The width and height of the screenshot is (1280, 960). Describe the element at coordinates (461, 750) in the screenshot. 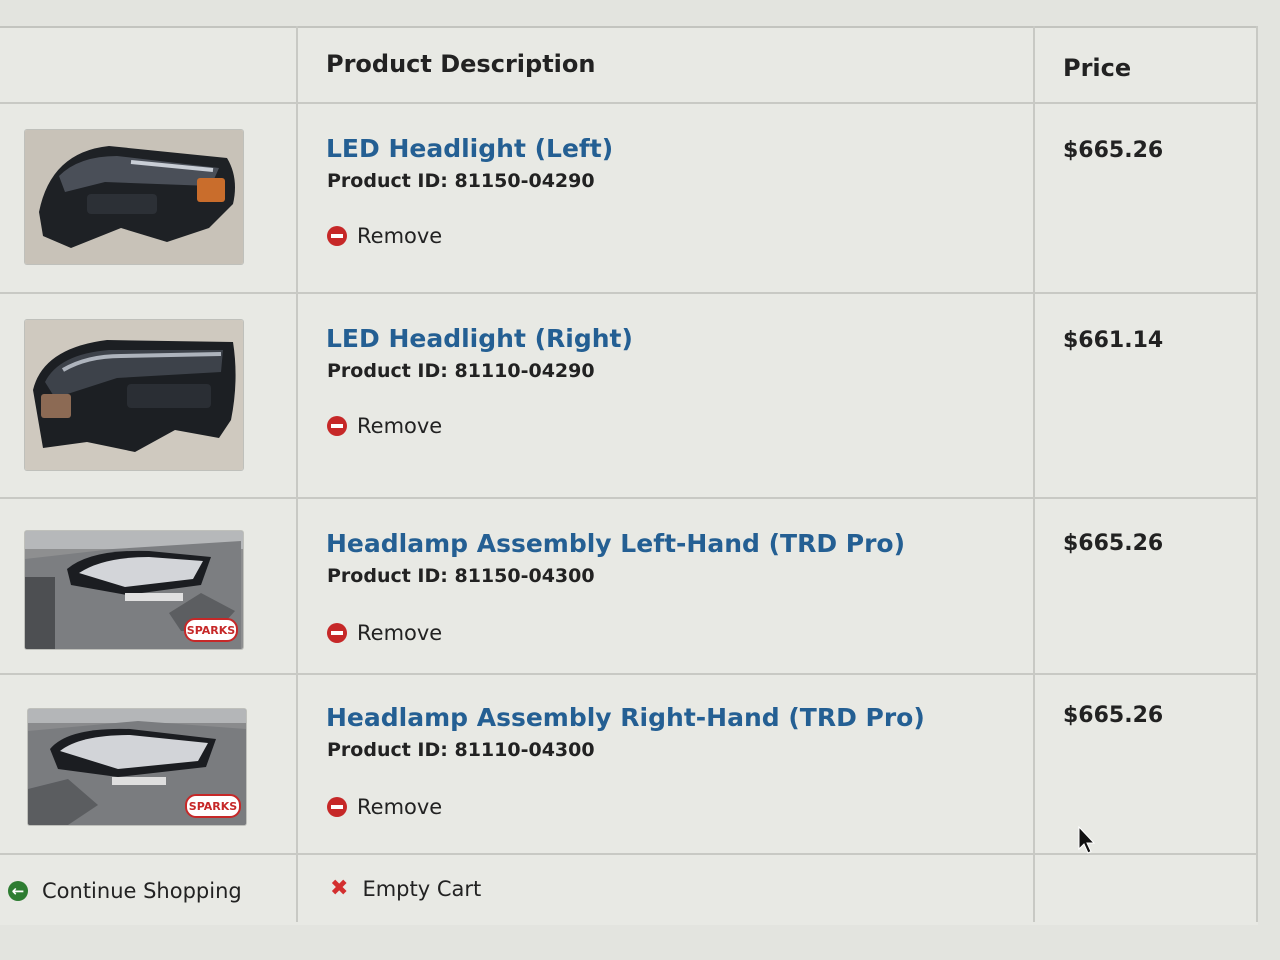

I see `product-id: Product ID: 81110-04300` at that location.